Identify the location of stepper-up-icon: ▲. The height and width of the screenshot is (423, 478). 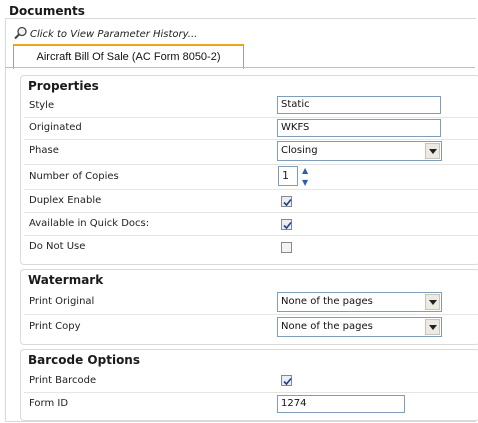
(305, 170).